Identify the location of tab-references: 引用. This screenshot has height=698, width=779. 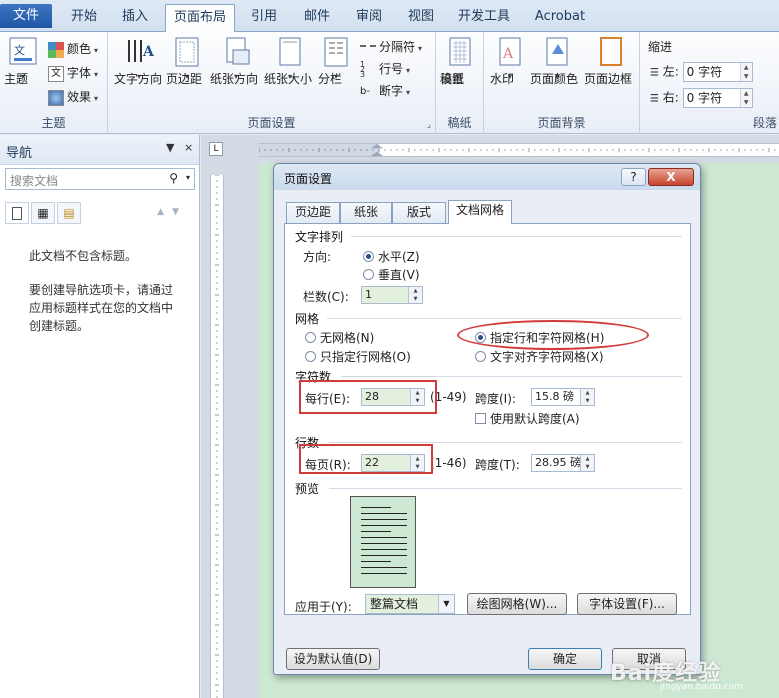
(264, 18).